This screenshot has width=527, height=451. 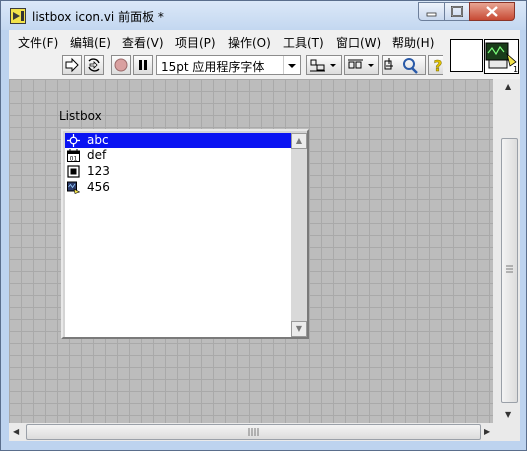 What do you see at coordinates (299, 141) in the screenshot?
I see `scroll-up-button: ▲` at bounding box center [299, 141].